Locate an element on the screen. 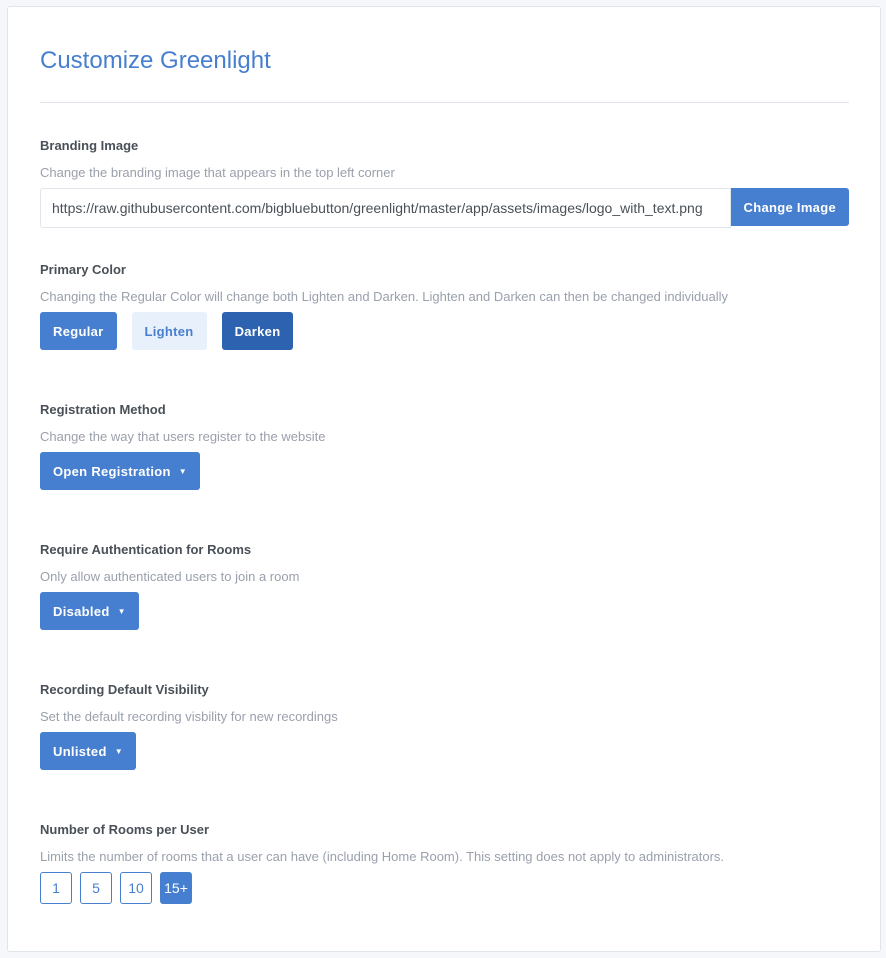 Image resolution: width=886 pixels, height=958 pixels. rooms-option-10: 10 is located at coordinates (136, 888).